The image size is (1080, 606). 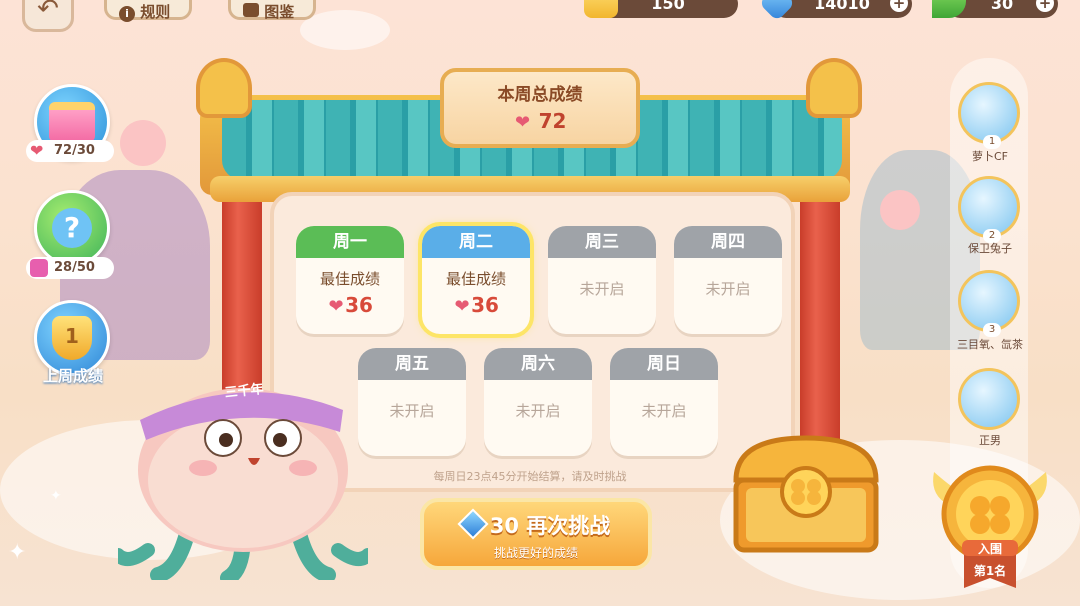 What do you see at coordinates (72, 376) in the screenshot?
I see `last-week-label: 上周成绩` at bounding box center [72, 376].